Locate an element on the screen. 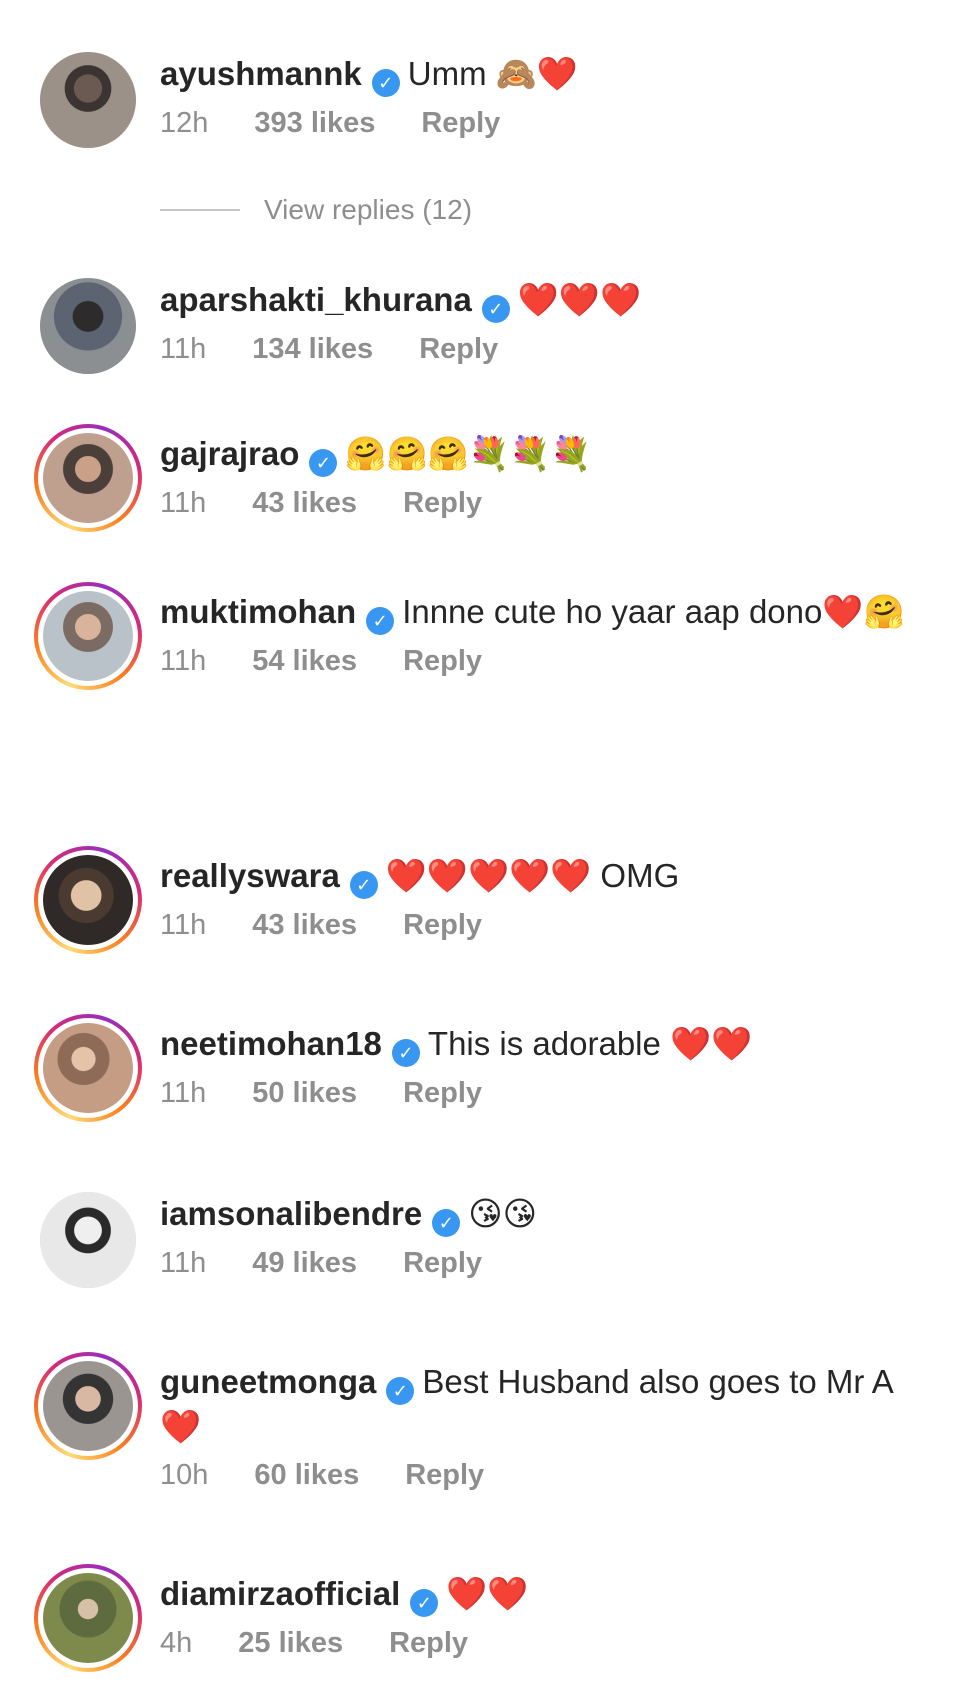 The width and height of the screenshot is (975, 1698). comment-text: 😘😘 is located at coordinates (503, 1213).